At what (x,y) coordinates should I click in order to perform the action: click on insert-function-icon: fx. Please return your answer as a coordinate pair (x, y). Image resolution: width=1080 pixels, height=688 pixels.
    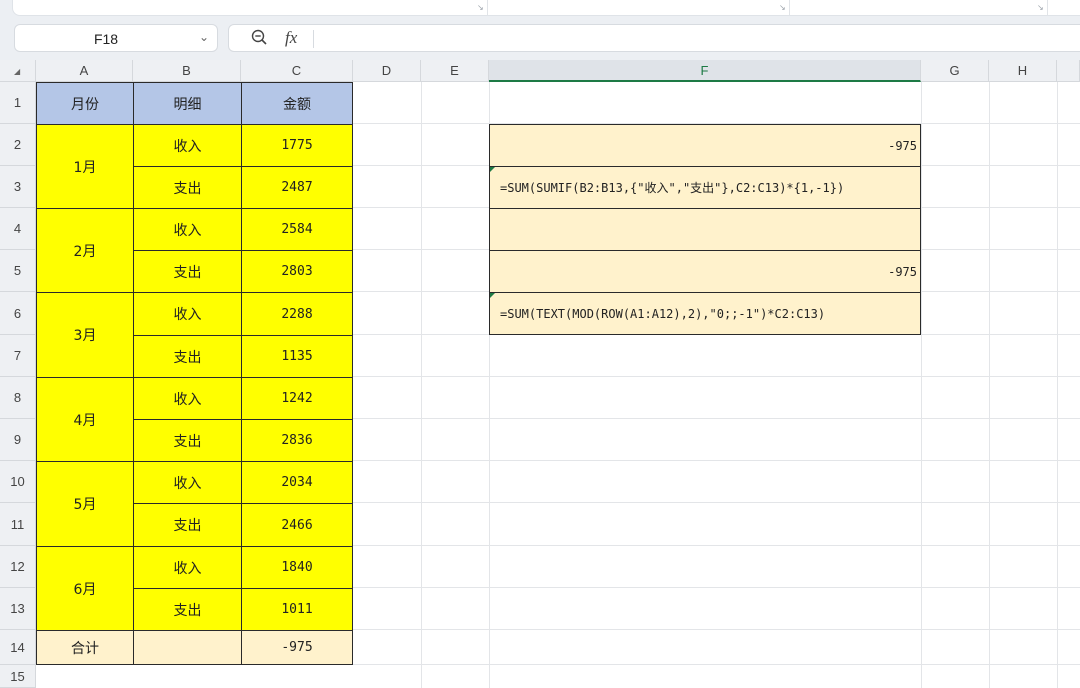
    Looking at the image, I should click on (291, 38).